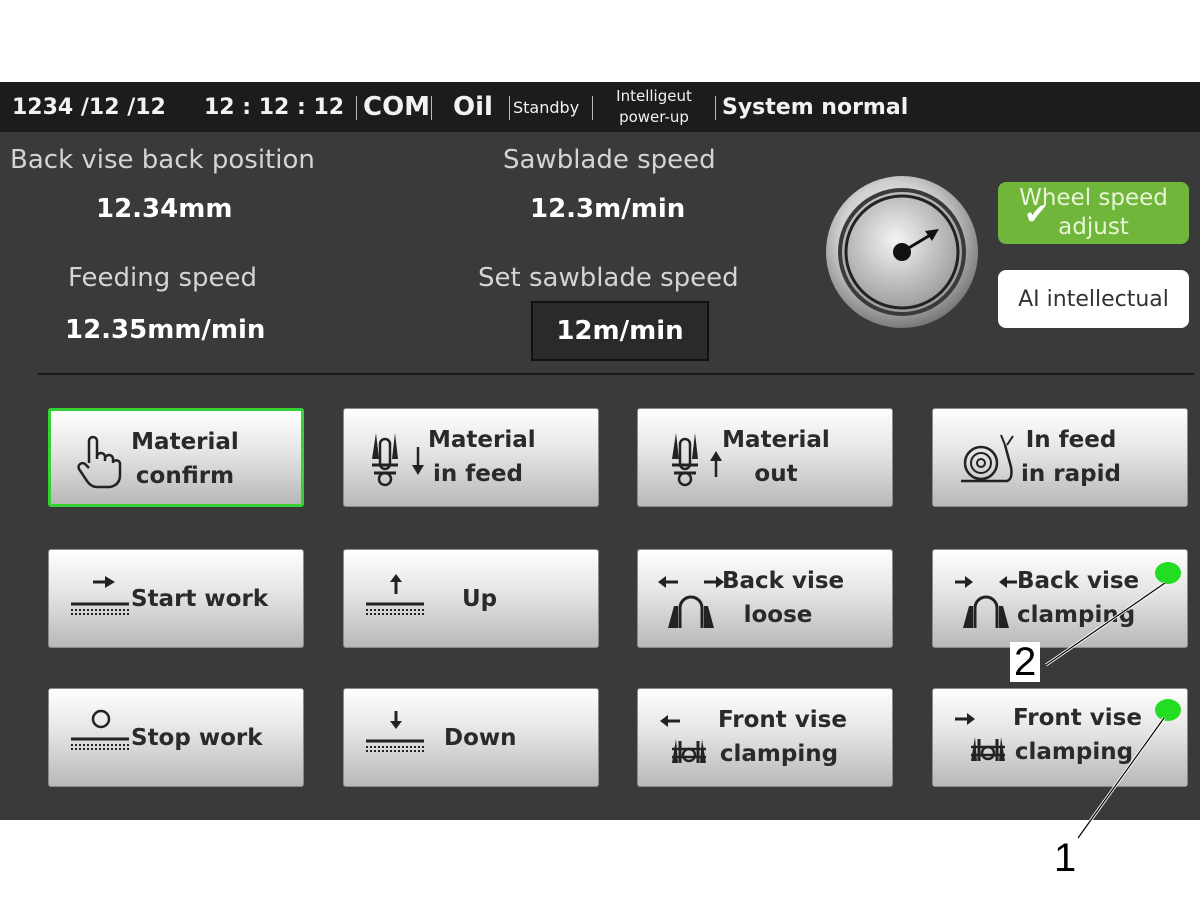 The width and height of the screenshot is (1200, 900). Describe the element at coordinates (1065, 858) in the screenshot. I see `callout-label-1: 1` at that location.